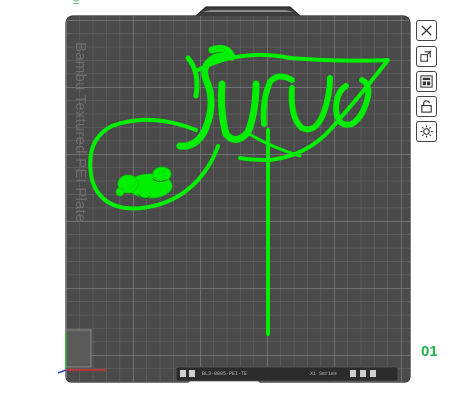 The width and height of the screenshot is (473, 400). Describe the element at coordinates (429, 351) in the screenshot. I see `plate-number: 01` at that location.